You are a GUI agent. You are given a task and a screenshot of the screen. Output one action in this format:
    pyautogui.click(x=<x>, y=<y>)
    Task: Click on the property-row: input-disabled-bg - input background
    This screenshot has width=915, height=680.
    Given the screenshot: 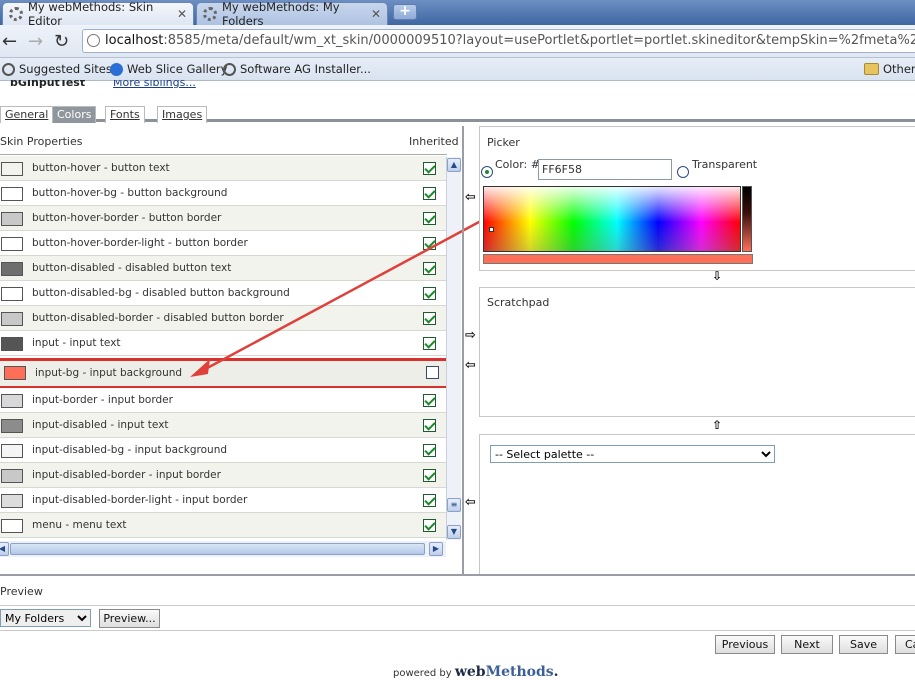 What is the action you would take?
    pyautogui.click(x=223, y=450)
    